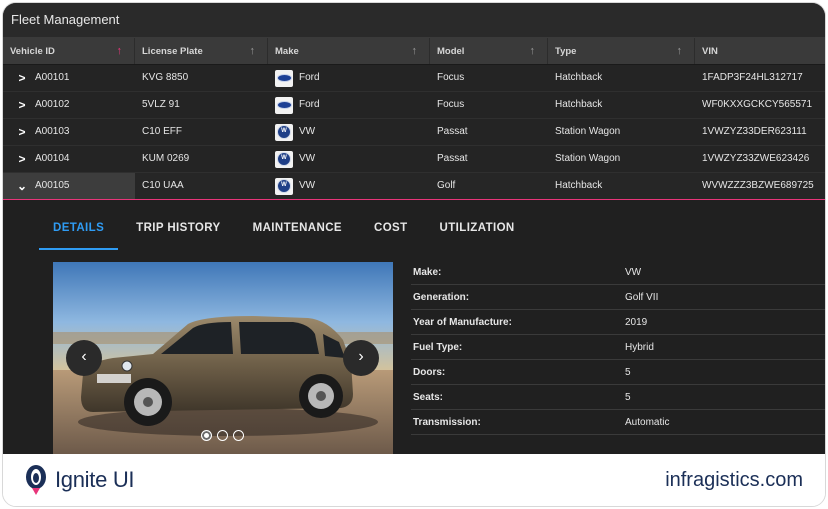 This screenshot has height=509, width=828. I want to click on column-label: VIN, so click(710, 51).